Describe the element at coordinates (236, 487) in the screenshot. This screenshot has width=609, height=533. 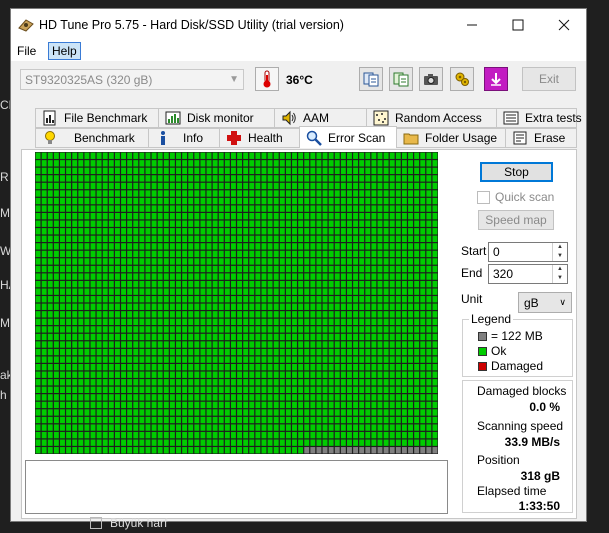
I see `scan-log-box` at that location.